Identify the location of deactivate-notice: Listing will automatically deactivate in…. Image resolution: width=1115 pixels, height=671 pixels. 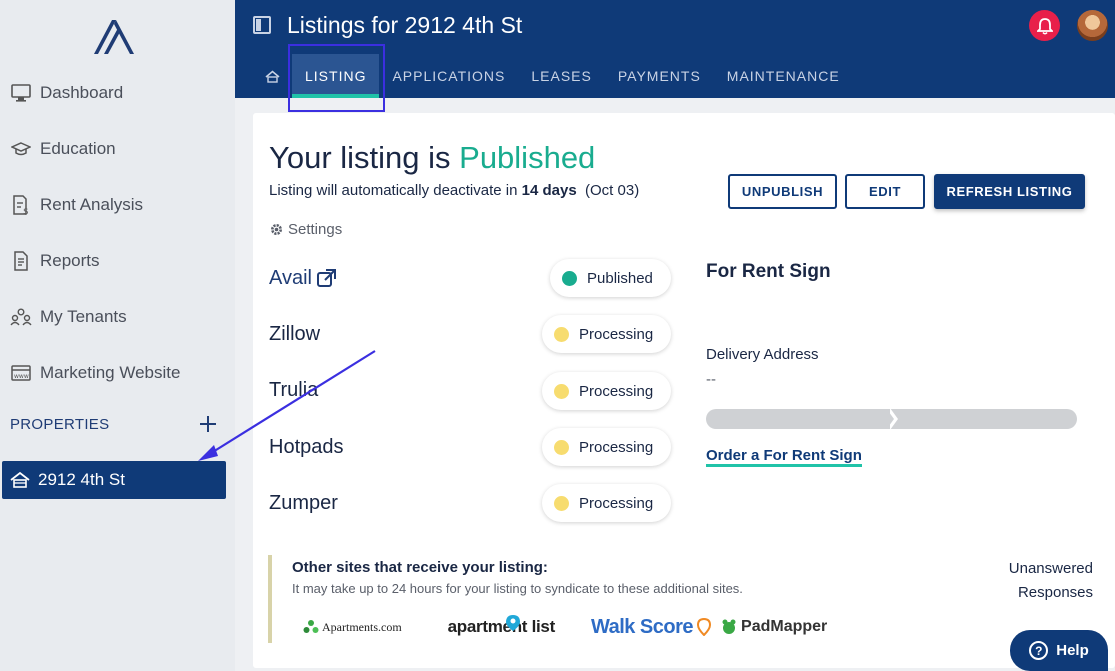
(454, 190).